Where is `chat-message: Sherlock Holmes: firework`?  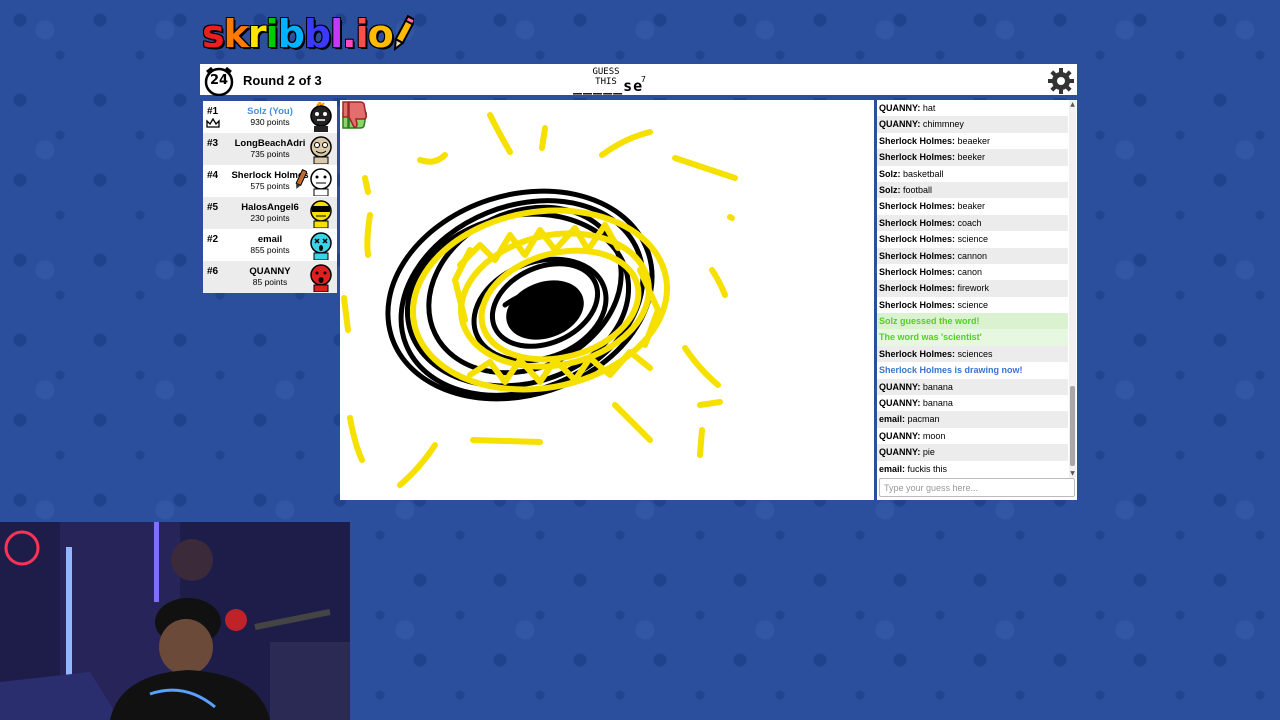
chat-message: Sherlock Holmes: firework is located at coordinates (972, 288).